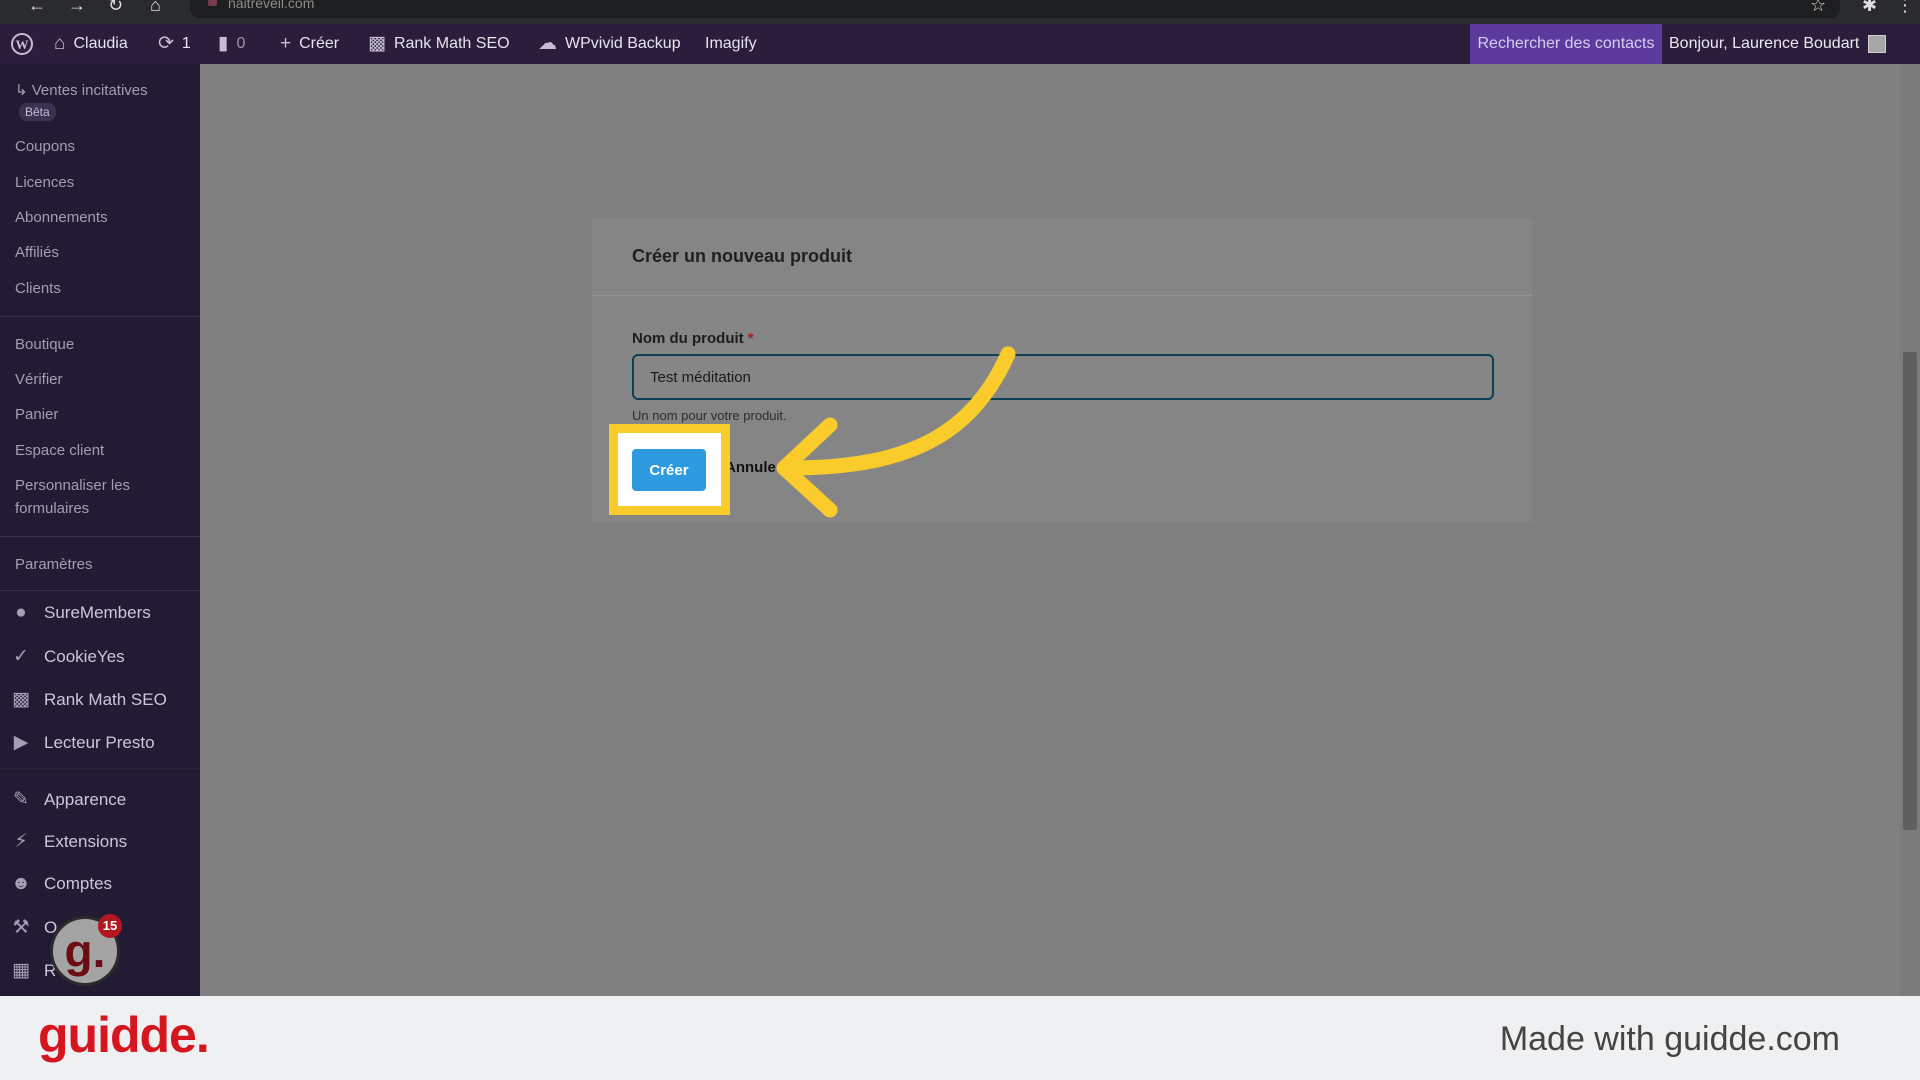  I want to click on sidebar-item-outils: ⚒ O, so click(33, 927).